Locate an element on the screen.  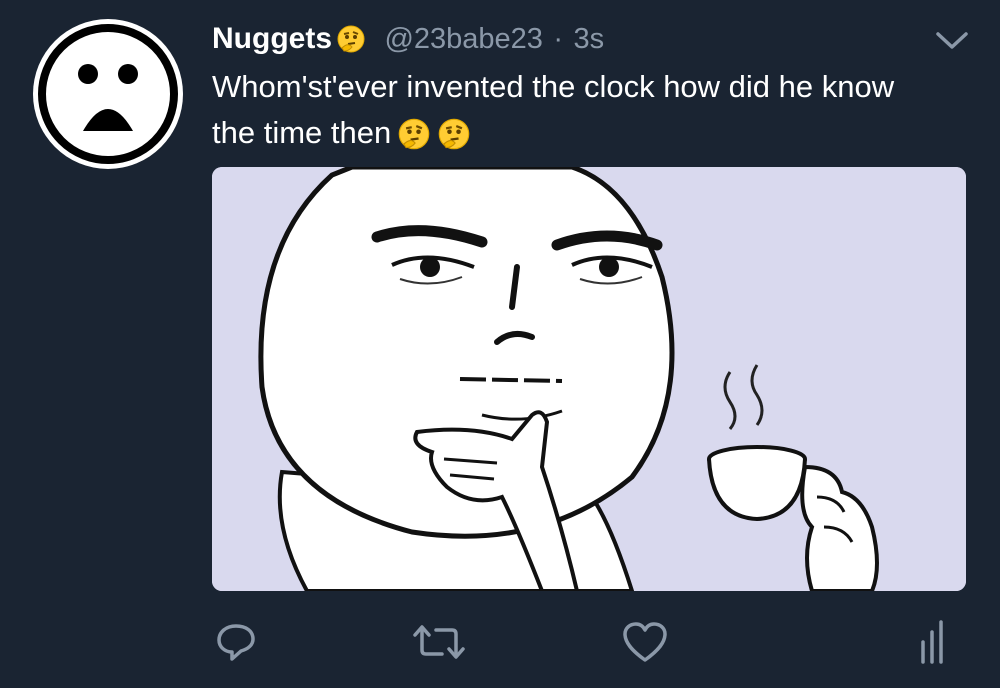
analytics-button is located at coordinates (933, 644).